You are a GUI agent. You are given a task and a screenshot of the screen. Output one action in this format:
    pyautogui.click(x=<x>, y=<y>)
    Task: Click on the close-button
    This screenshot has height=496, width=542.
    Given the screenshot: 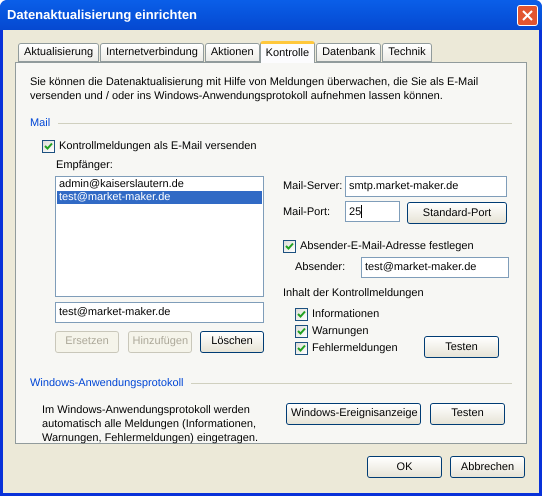 What is the action you would take?
    pyautogui.click(x=527, y=15)
    